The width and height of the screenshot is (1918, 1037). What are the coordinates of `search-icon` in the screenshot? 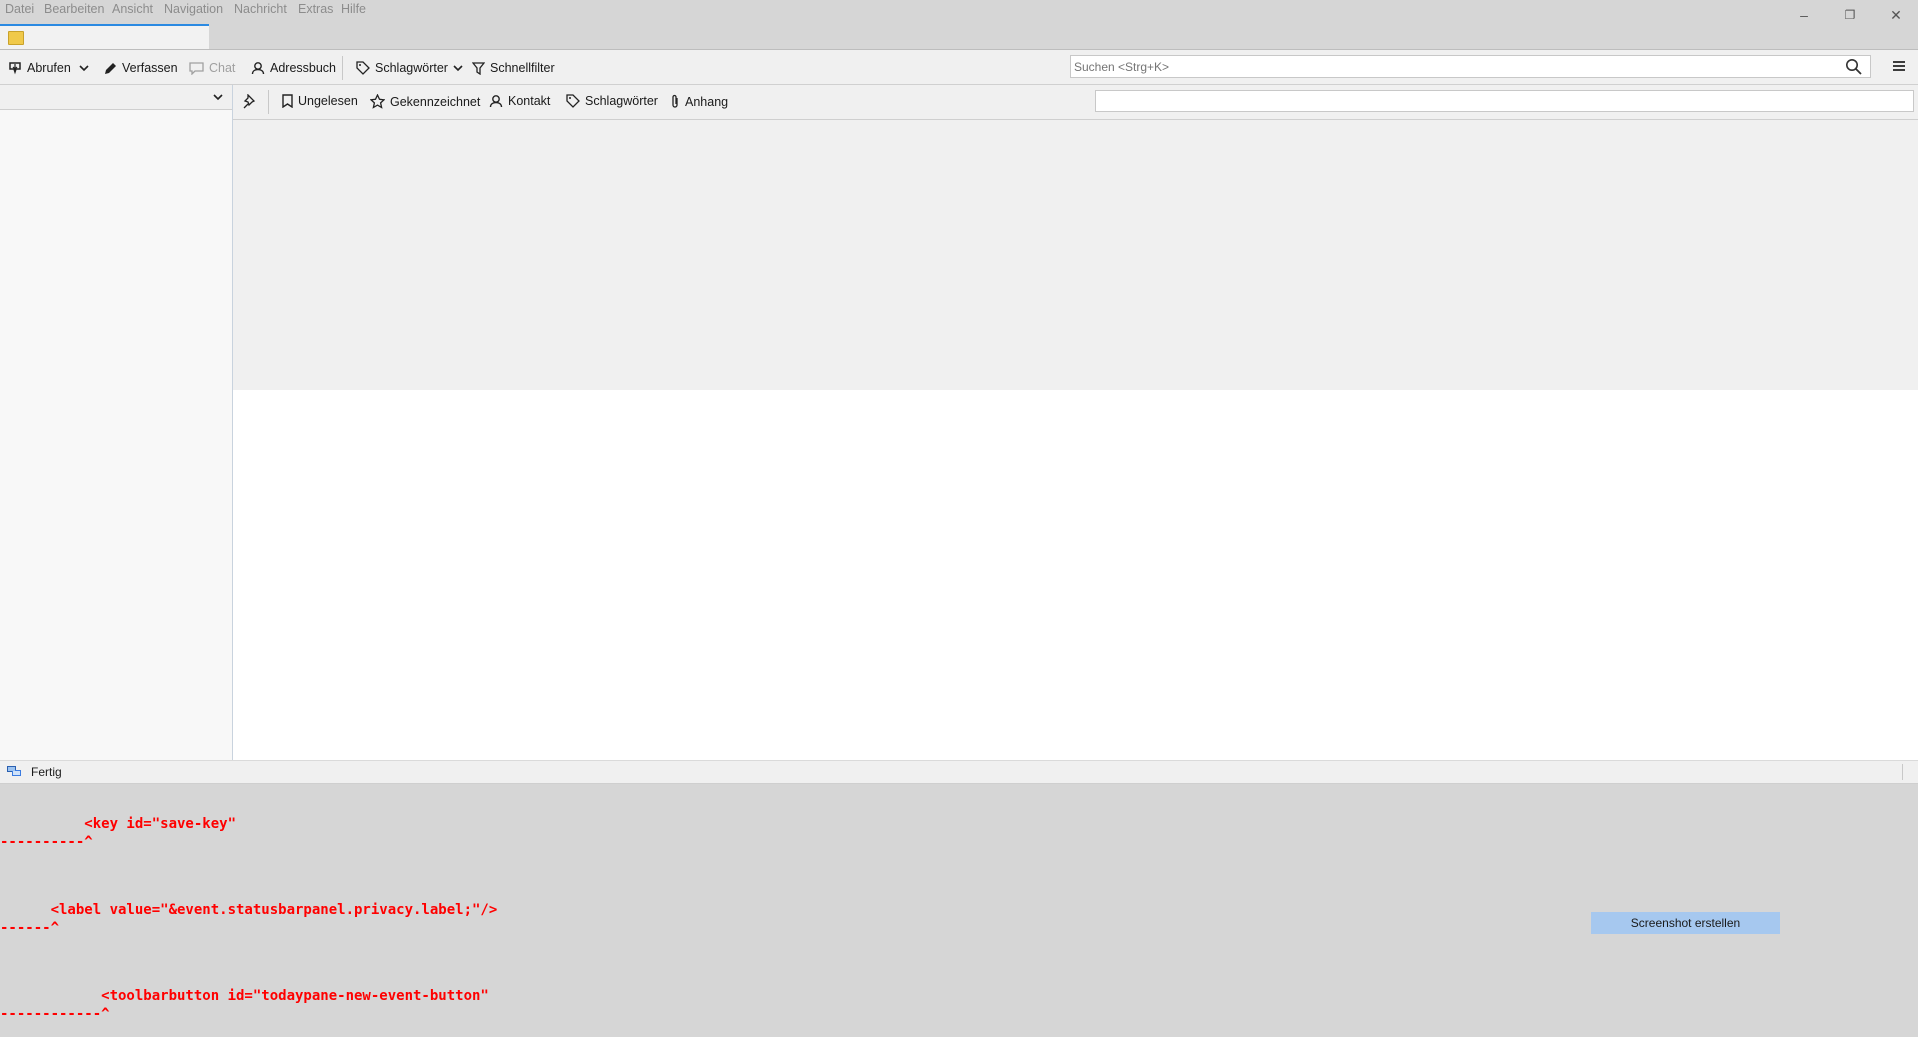 It's located at (1853, 66).